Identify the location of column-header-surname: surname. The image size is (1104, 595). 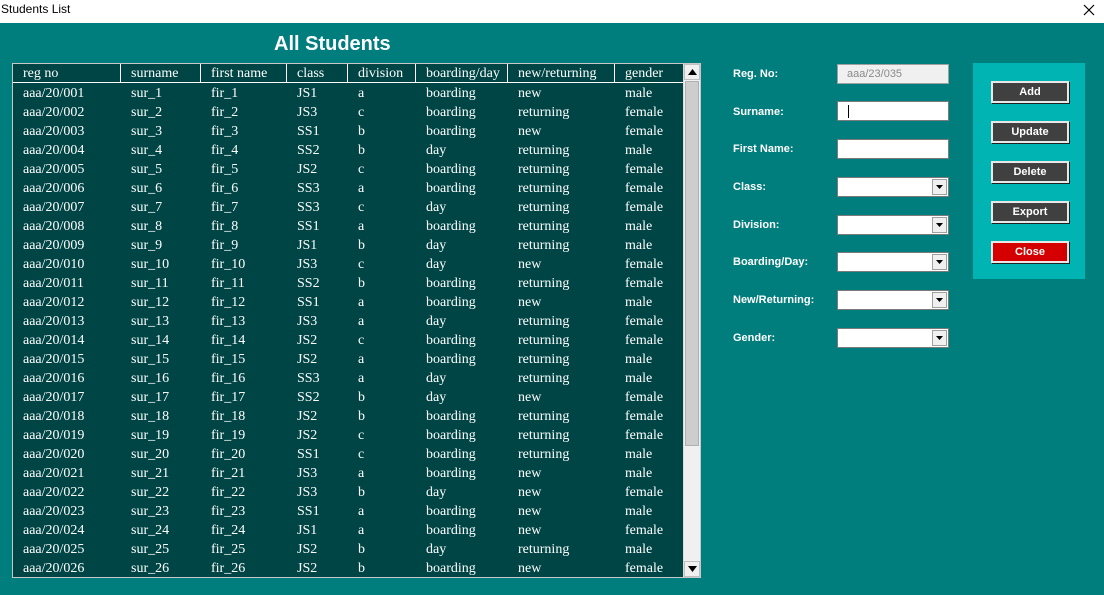
(161, 73).